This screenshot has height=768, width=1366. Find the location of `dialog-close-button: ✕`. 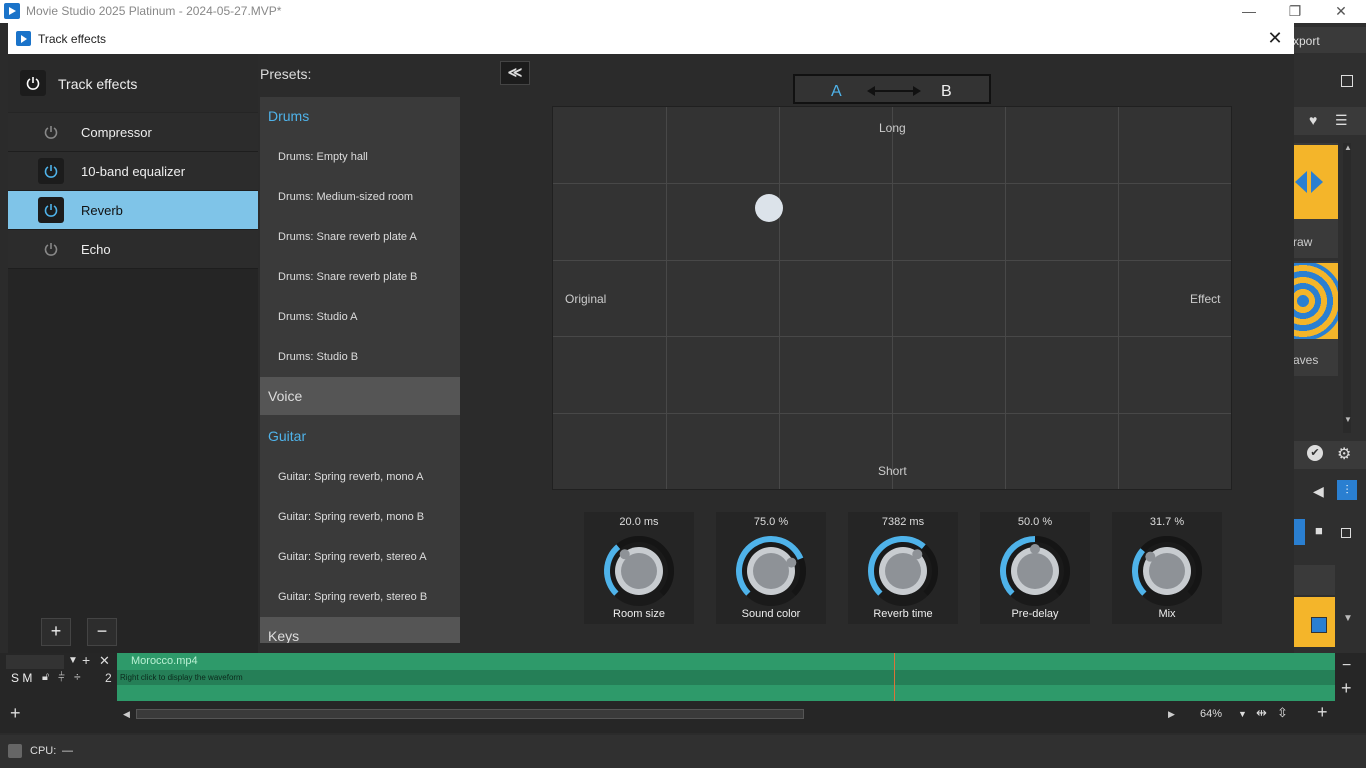

dialog-close-button: ✕ is located at coordinates (1275, 38).